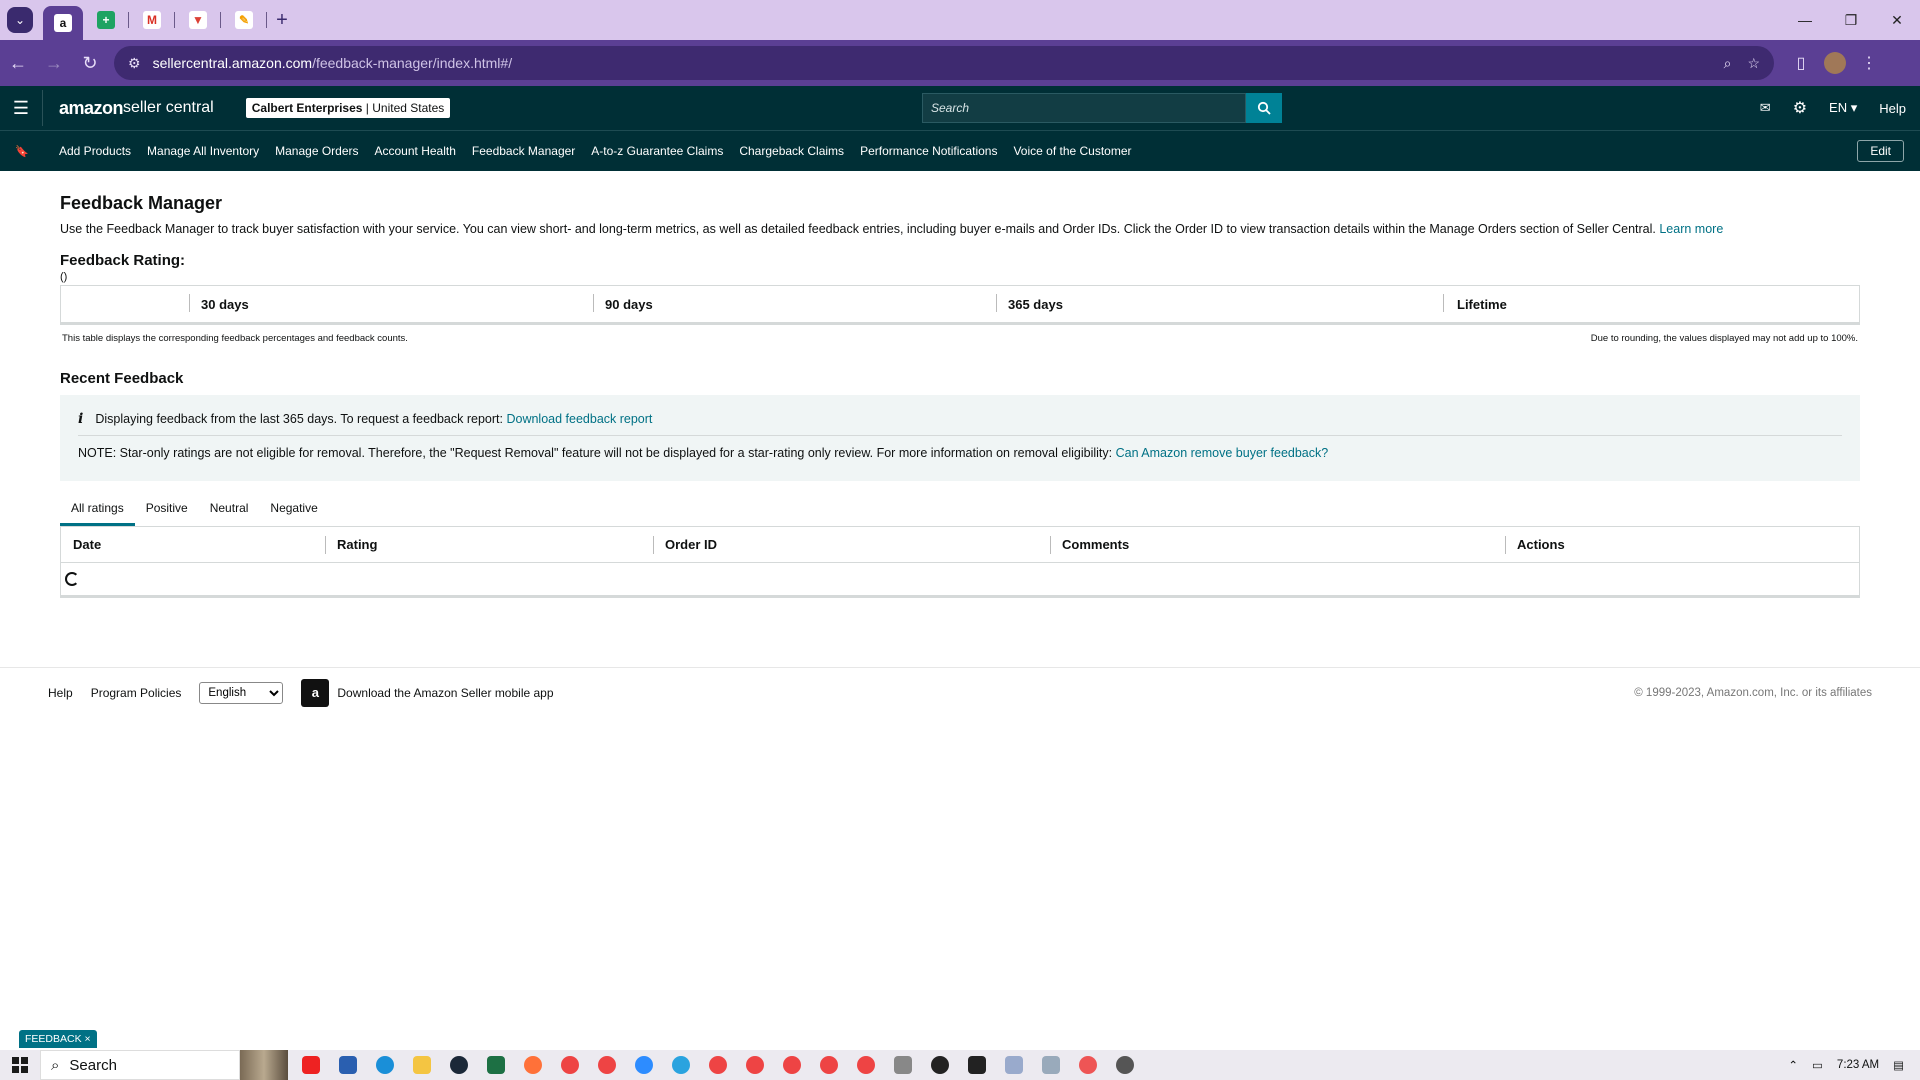  I want to click on tab-search-icon: ⌄, so click(20, 20).